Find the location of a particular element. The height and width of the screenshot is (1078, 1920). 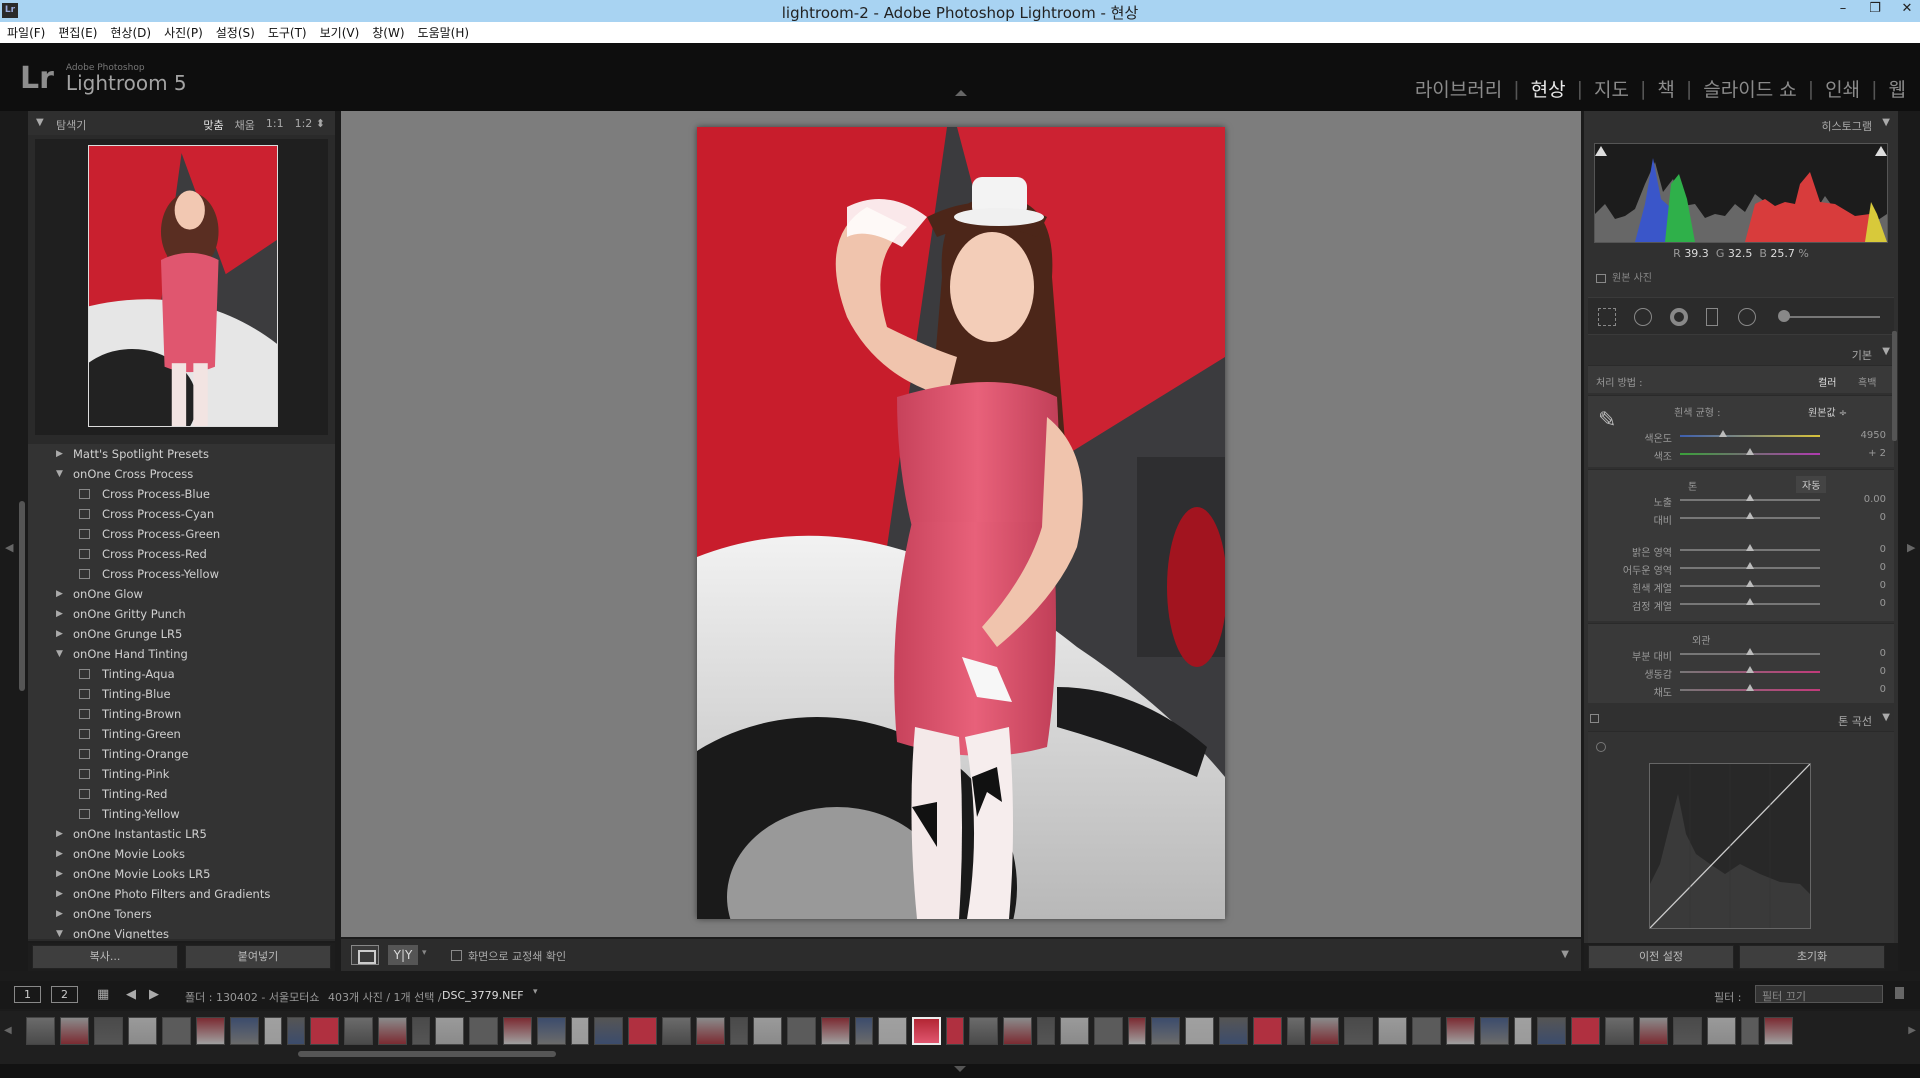

module-web: 웹 is located at coordinates (1897, 88).